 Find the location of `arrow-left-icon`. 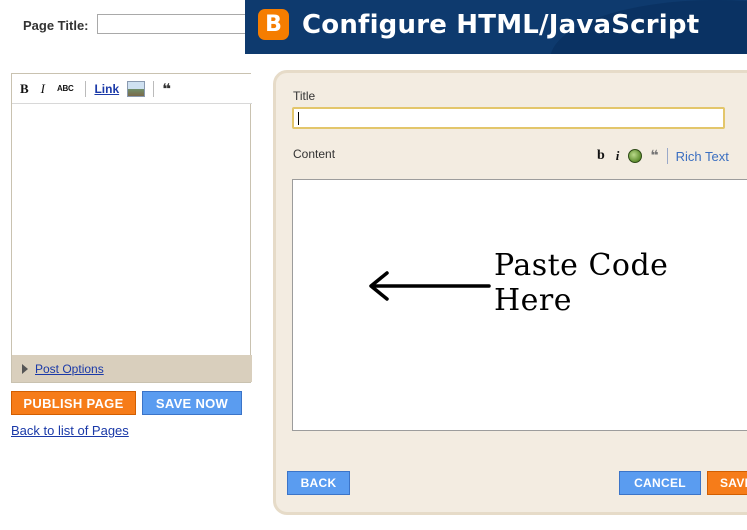

arrow-left-icon is located at coordinates (430, 286).